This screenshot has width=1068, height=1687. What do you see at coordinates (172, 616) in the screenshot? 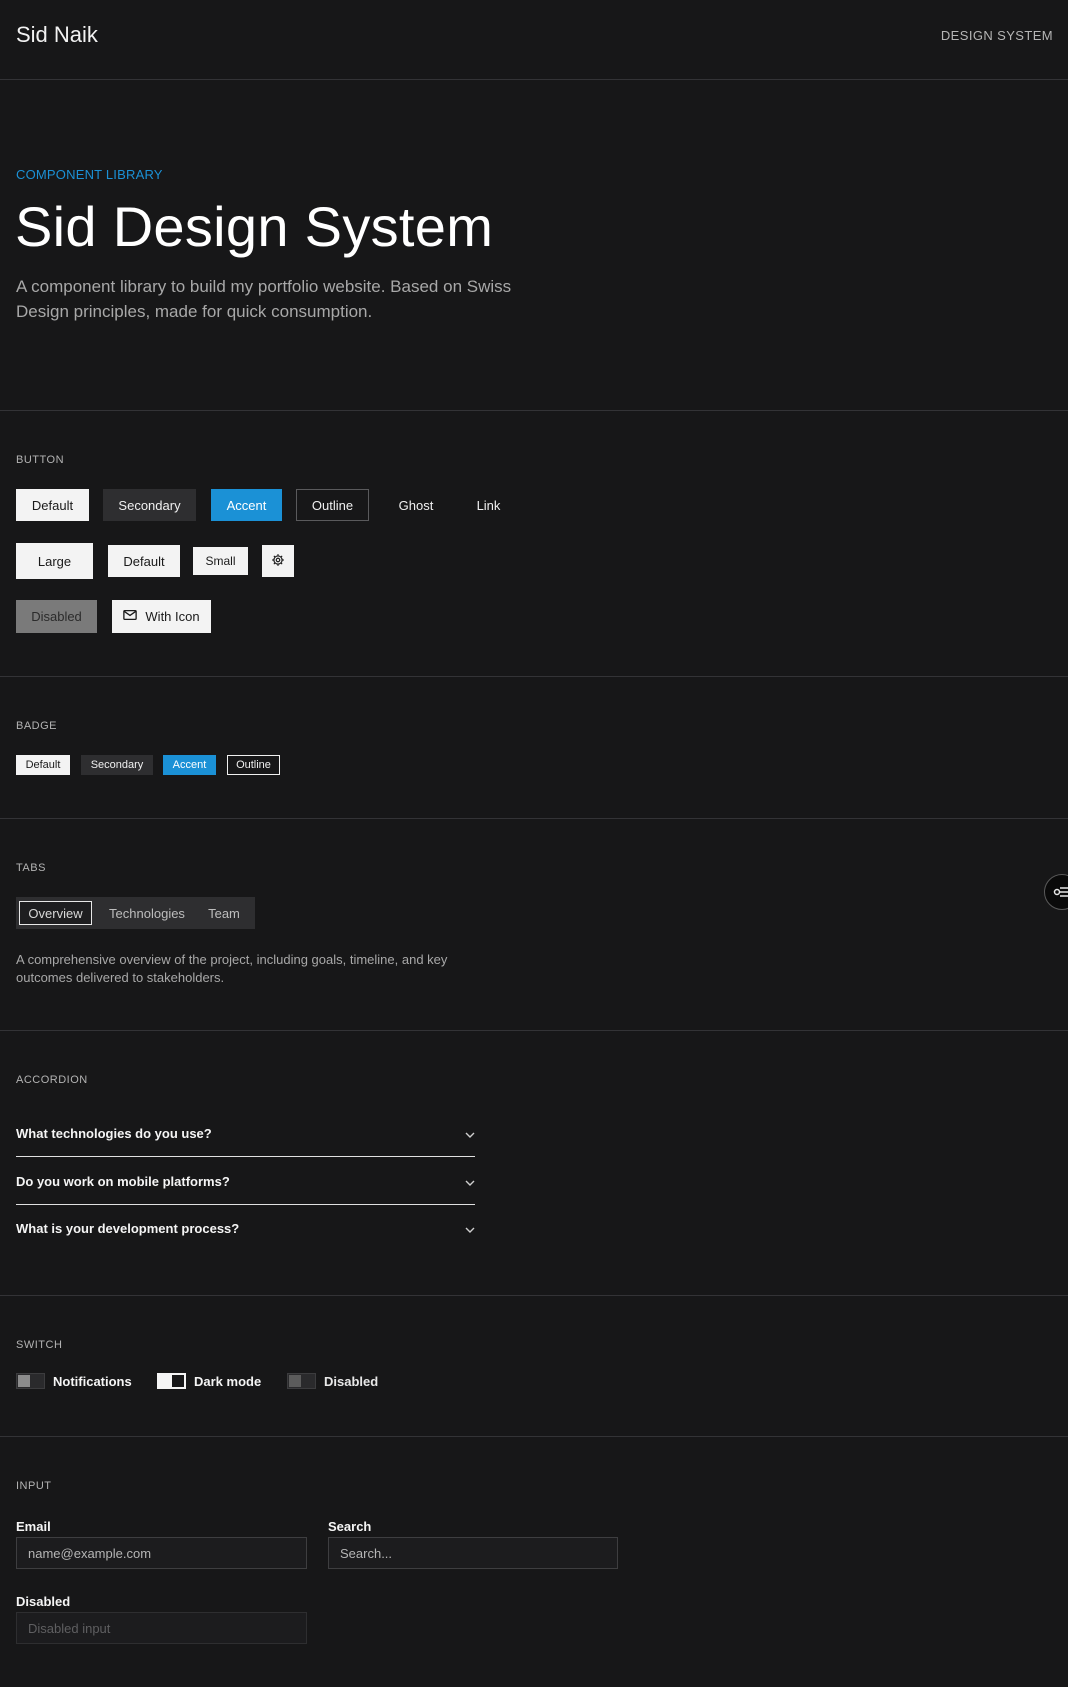
I see `button-with-icon-label: With Icon` at bounding box center [172, 616].